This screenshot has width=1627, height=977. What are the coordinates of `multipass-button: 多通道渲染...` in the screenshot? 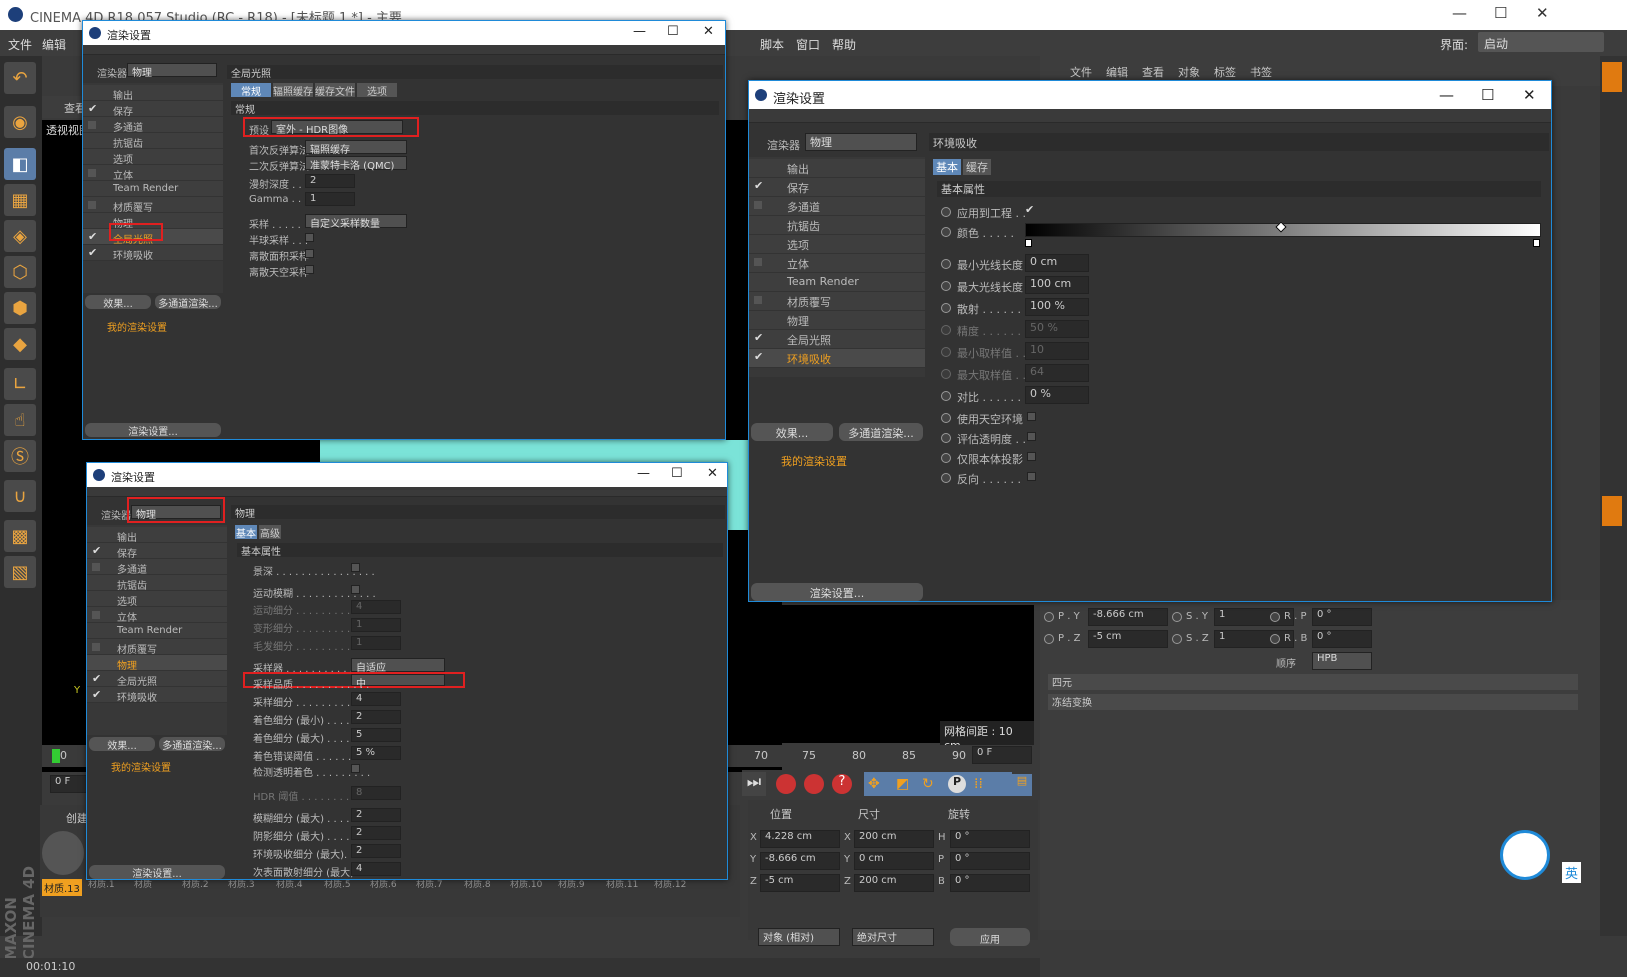 It's located at (188, 302).